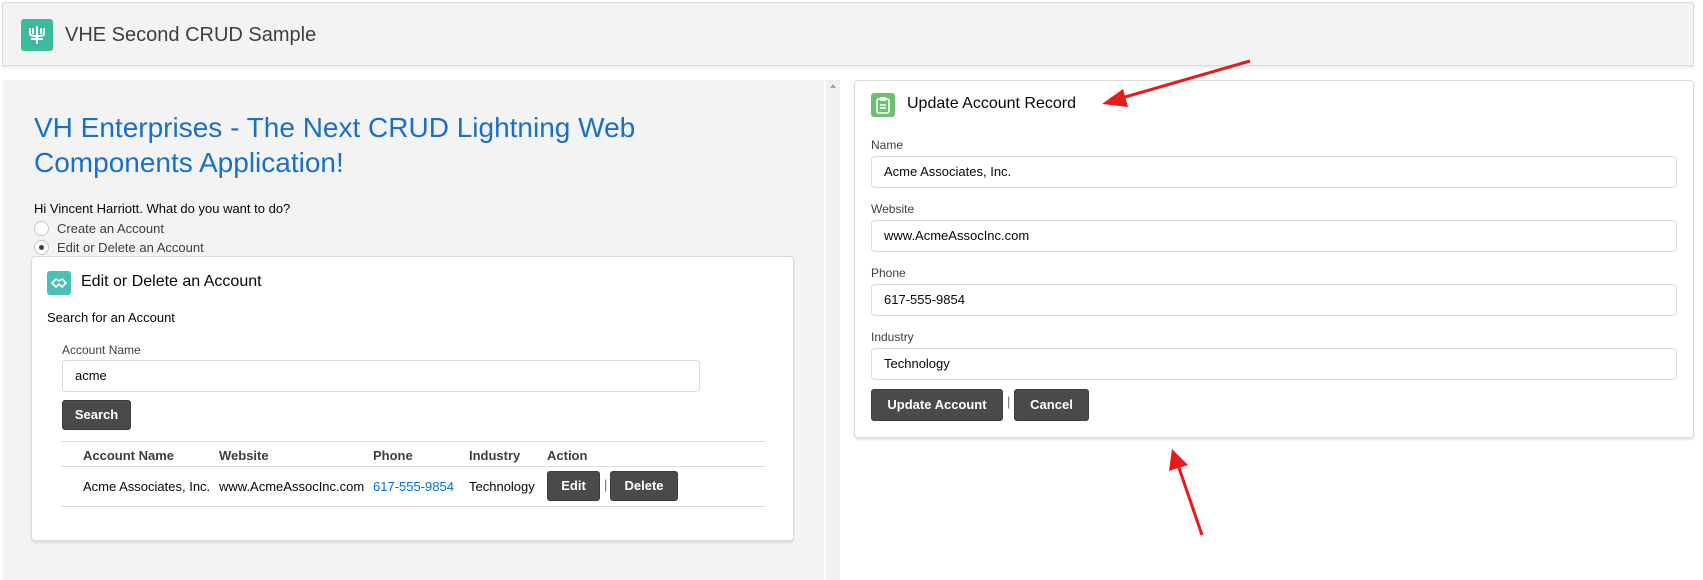 This screenshot has height=580, width=1703. Describe the element at coordinates (129, 455) in the screenshot. I see `column-header: Account Name` at that location.